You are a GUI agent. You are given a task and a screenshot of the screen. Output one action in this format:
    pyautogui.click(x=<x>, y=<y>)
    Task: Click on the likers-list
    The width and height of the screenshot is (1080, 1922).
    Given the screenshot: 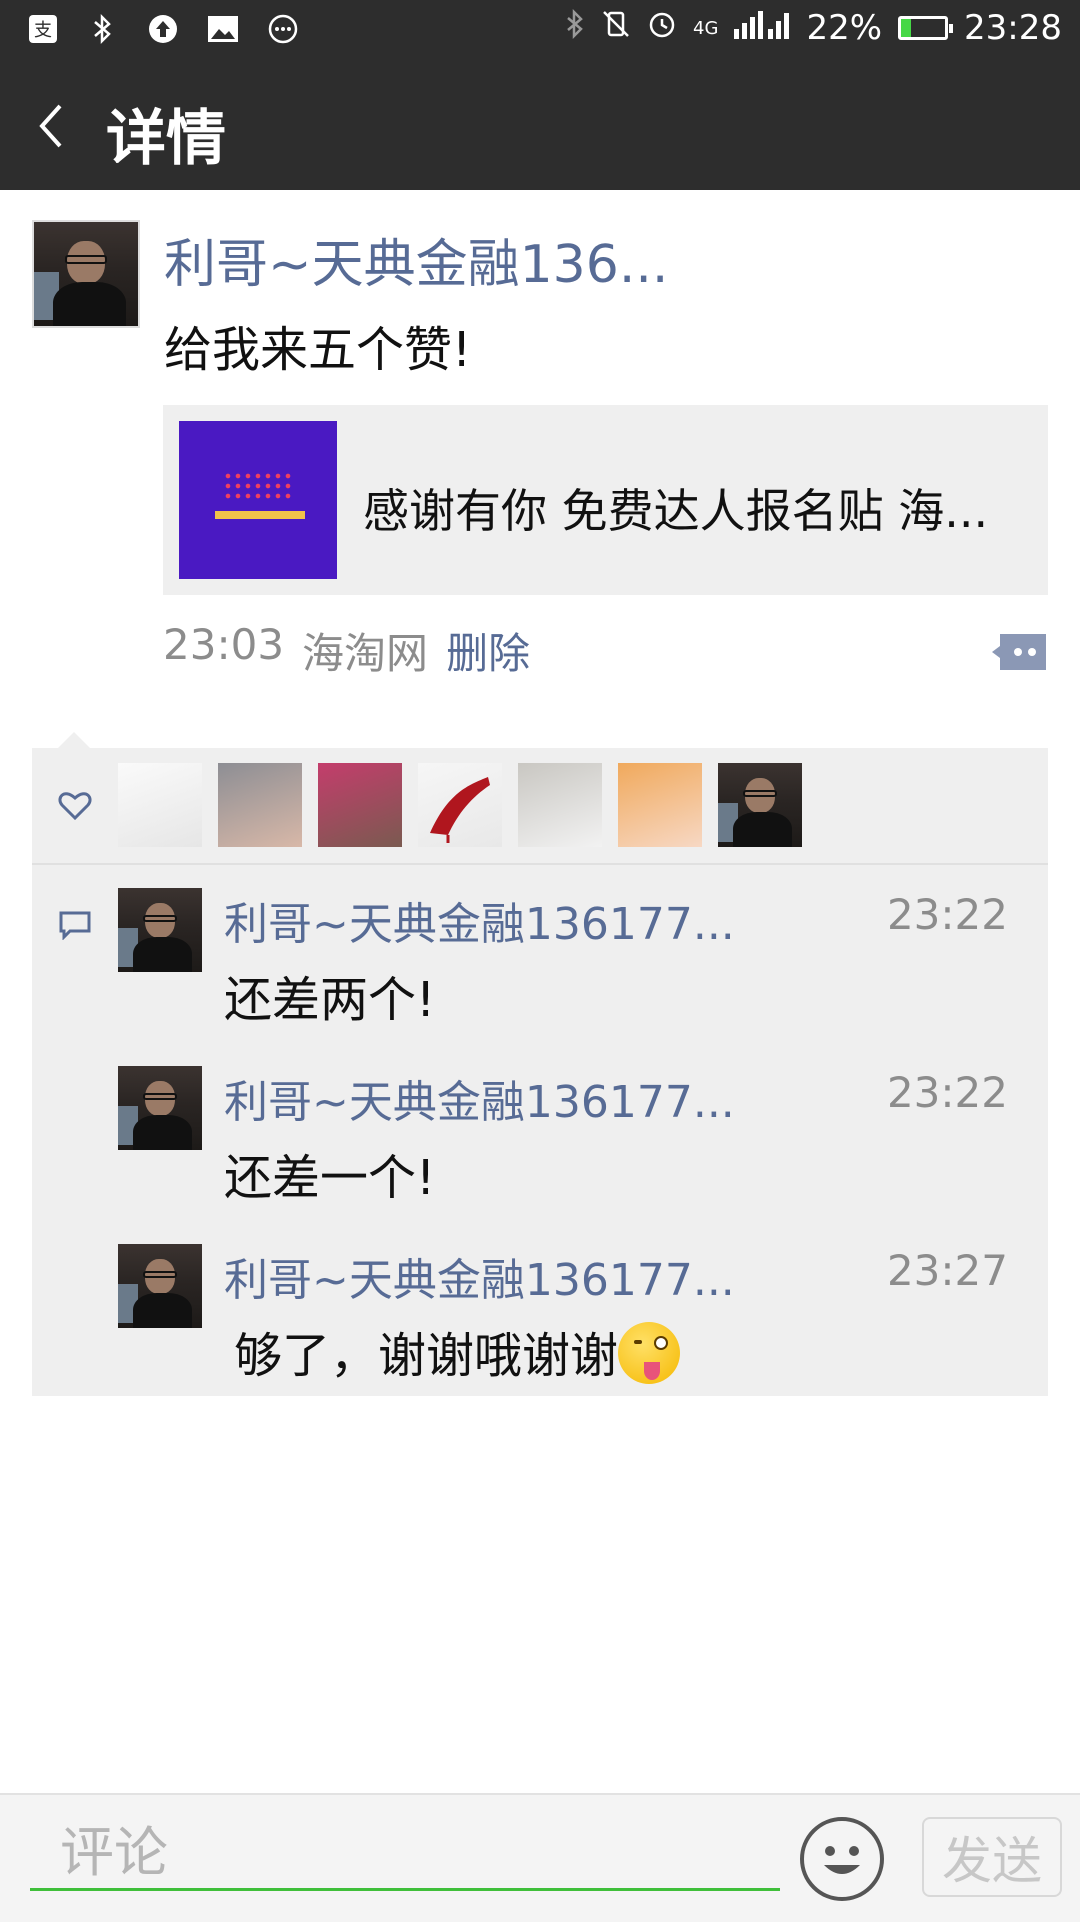 What is the action you would take?
    pyautogui.click(x=460, y=805)
    